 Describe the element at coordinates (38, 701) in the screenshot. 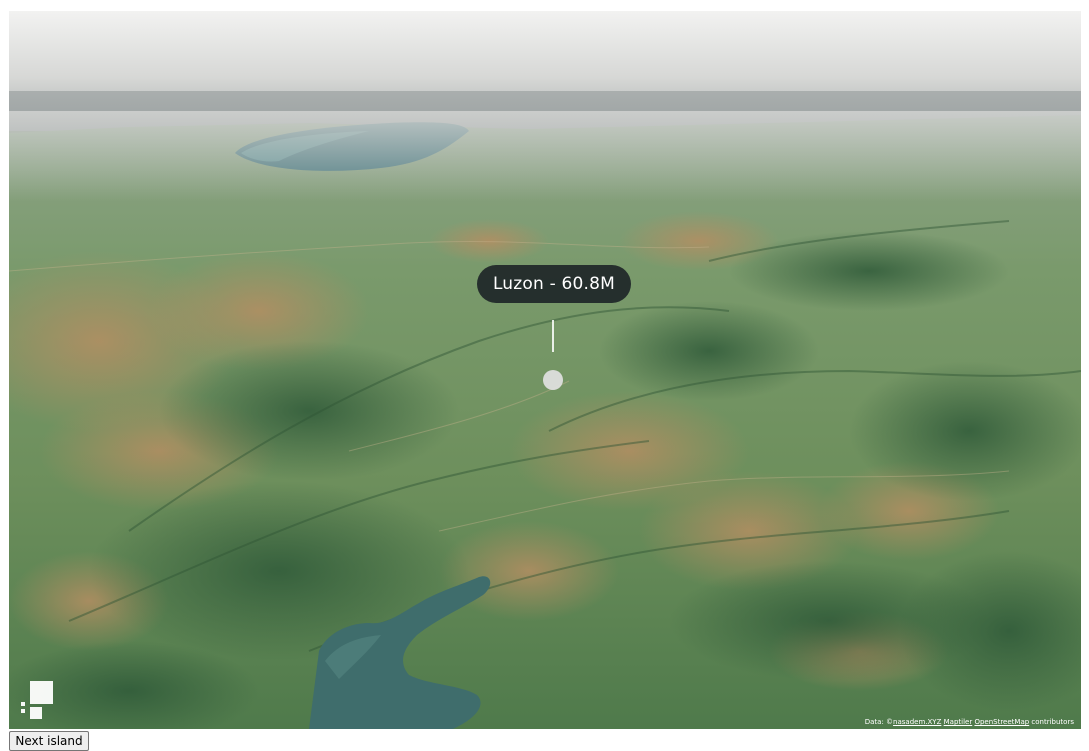

I see `maplibre-logo-icon` at that location.